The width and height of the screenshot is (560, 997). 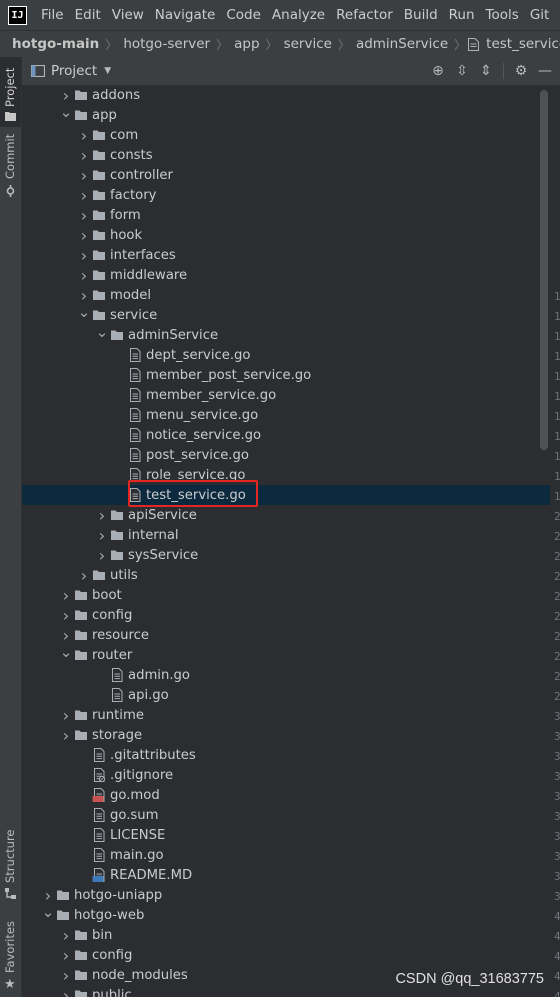 What do you see at coordinates (286, 155) in the screenshot?
I see `tree-folder-row: › consts` at bounding box center [286, 155].